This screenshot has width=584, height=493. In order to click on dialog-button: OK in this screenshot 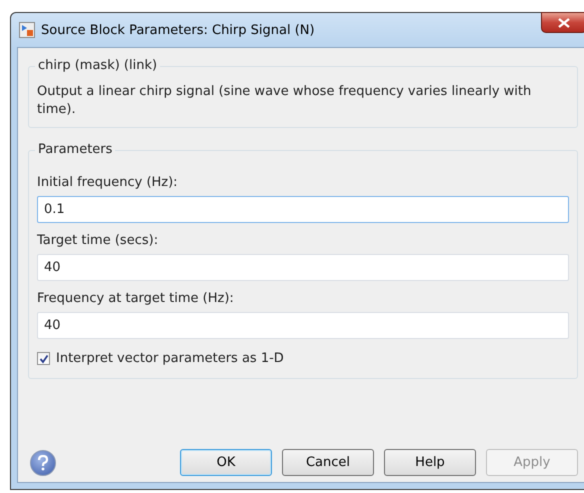, I will do `click(226, 462)`.